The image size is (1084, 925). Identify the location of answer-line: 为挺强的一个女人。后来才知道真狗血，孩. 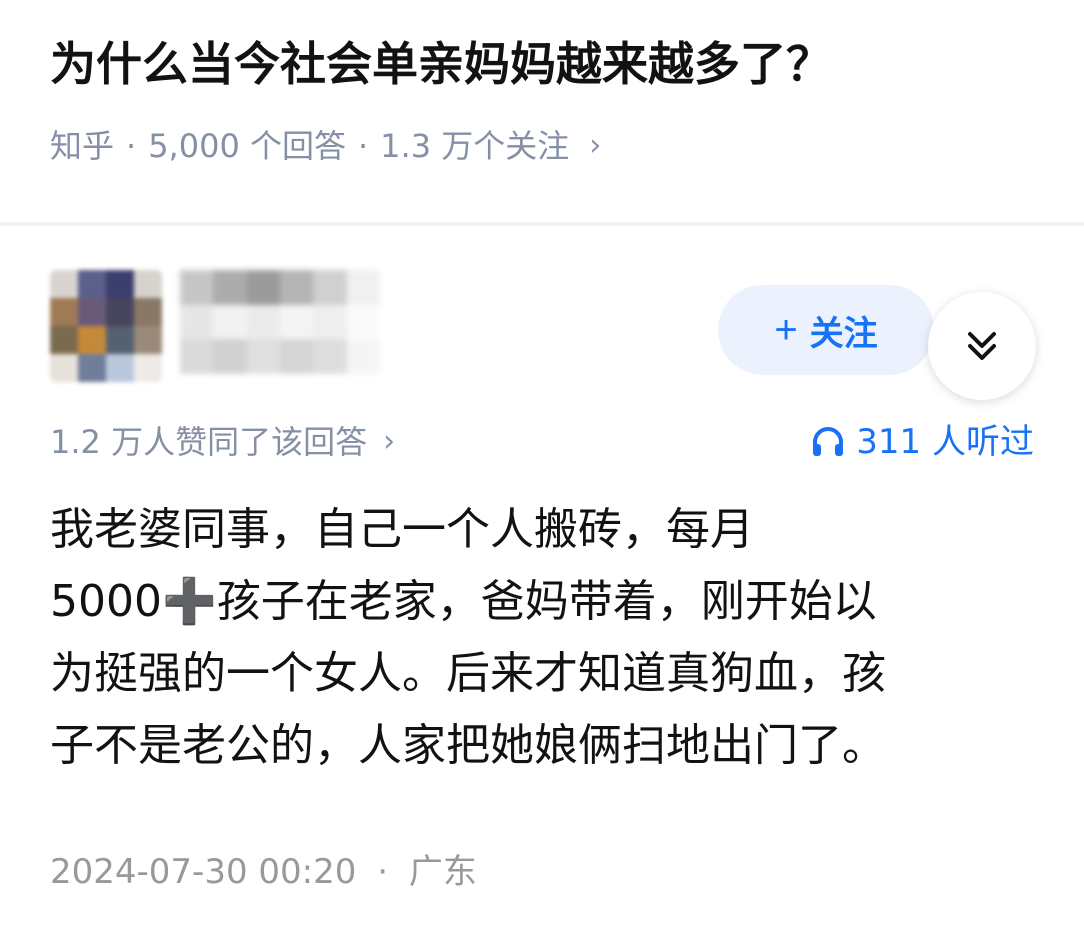
(468, 673).